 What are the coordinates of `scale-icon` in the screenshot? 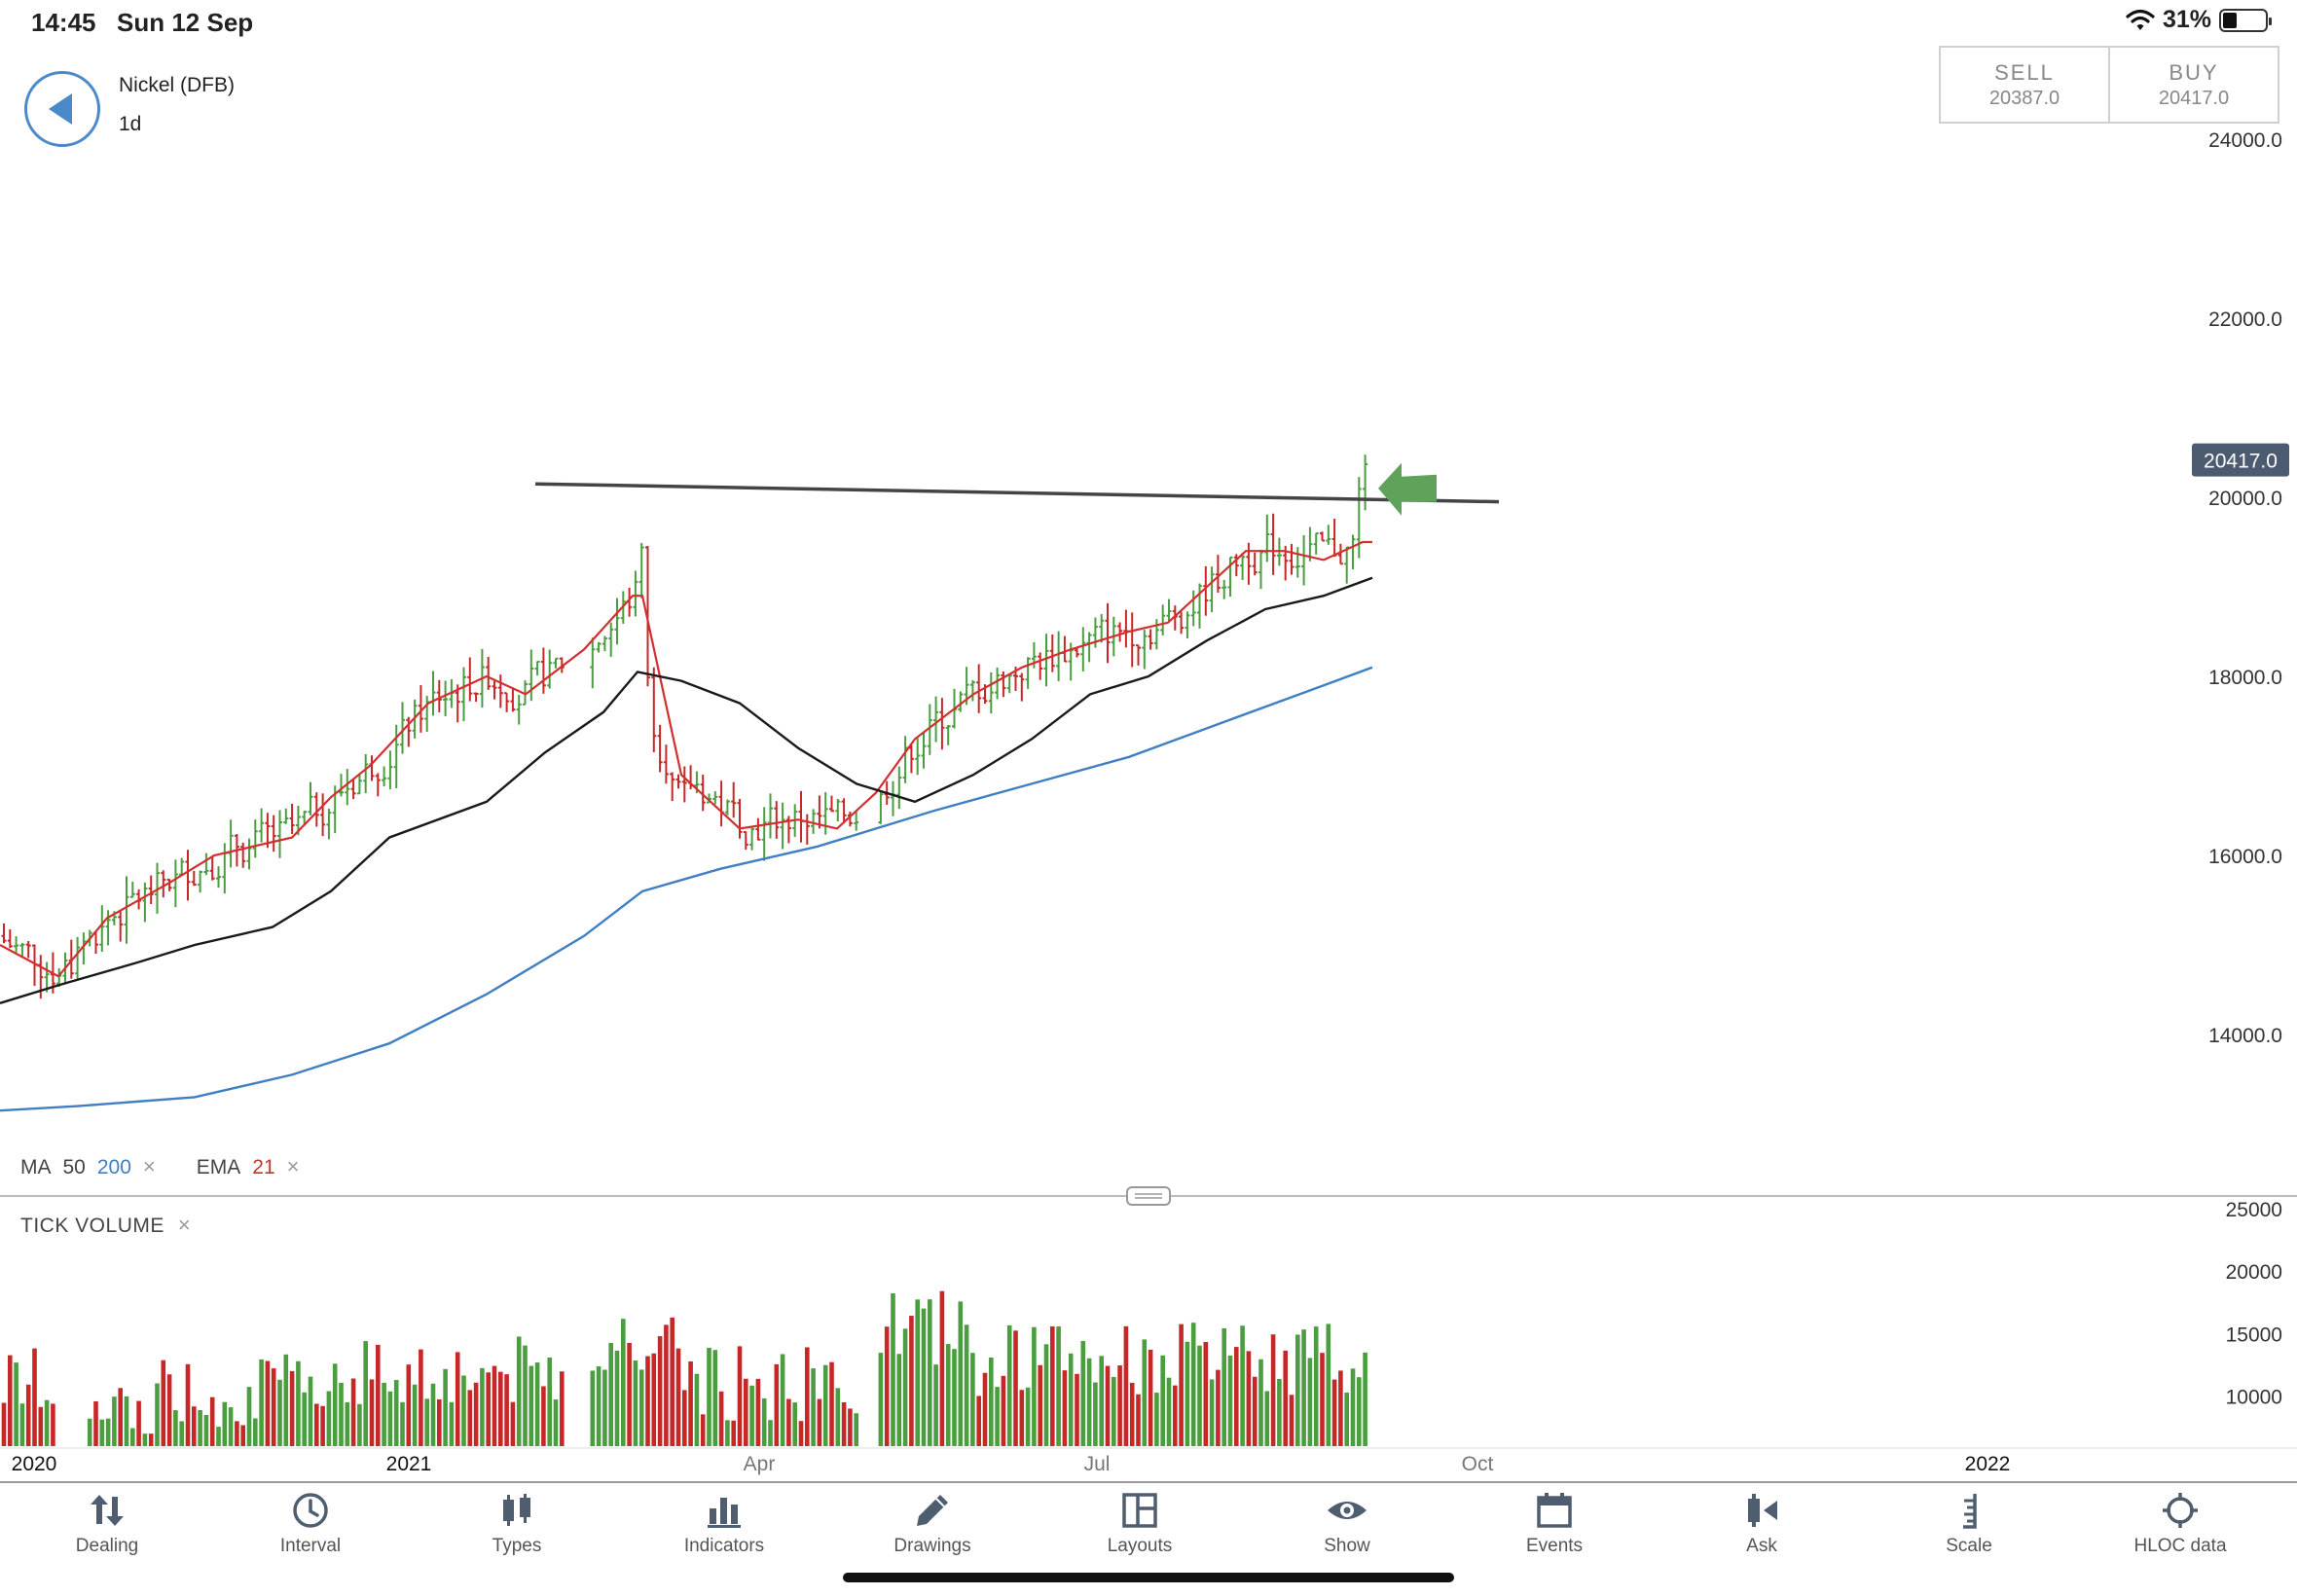 It's located at (1970, 1511).